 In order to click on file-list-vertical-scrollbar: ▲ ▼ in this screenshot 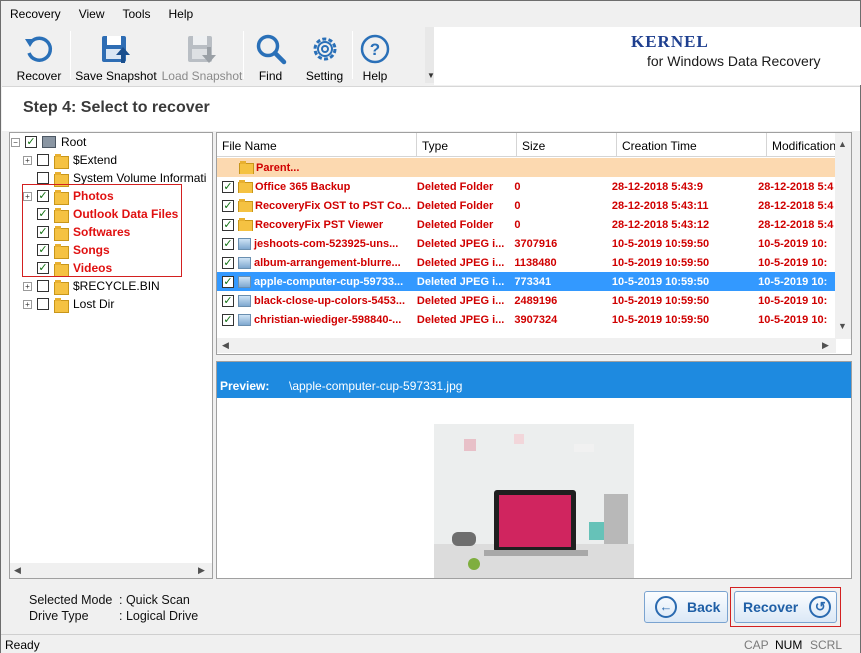, I will do `click(843, 236)`.